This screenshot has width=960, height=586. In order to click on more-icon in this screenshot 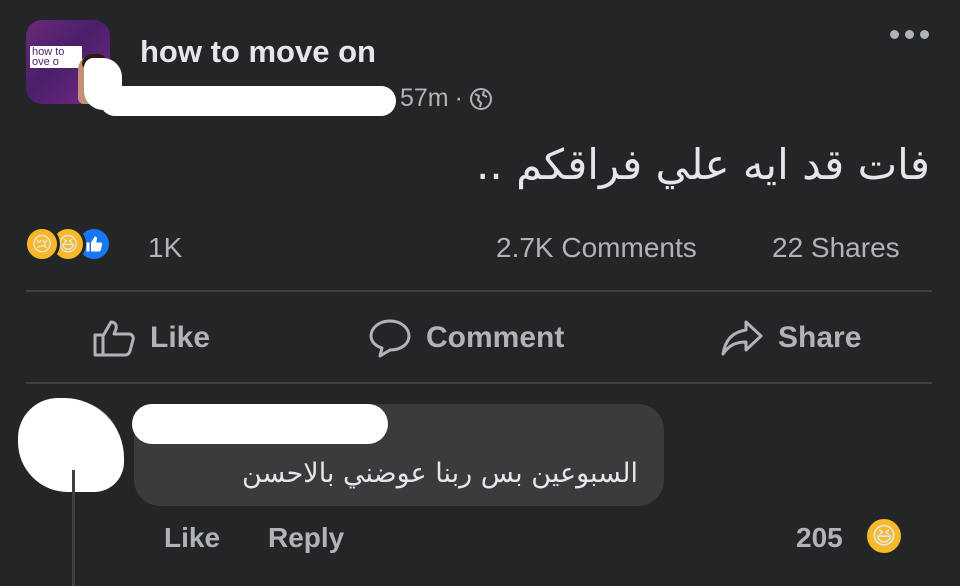, I will do `click(915, 40)`.